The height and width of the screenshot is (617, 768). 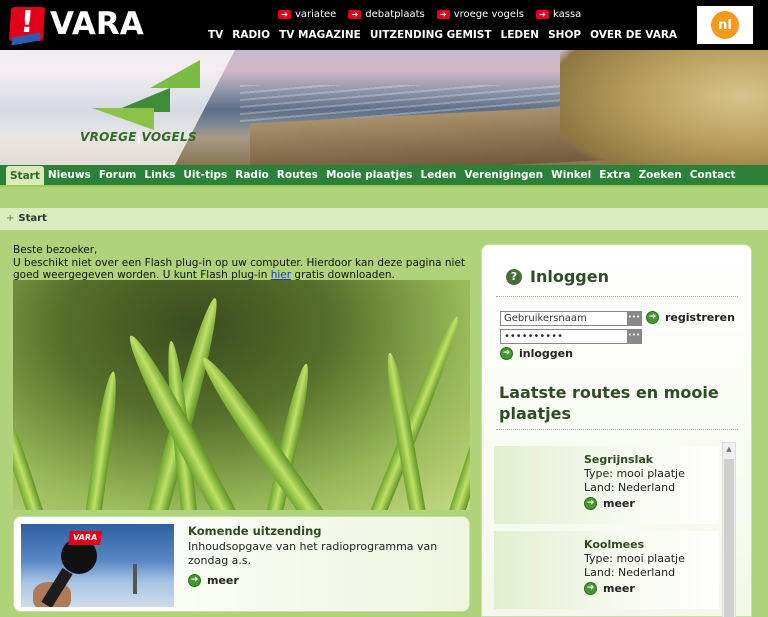 I want to click on item-name: Koolmees, so click(x=614, y=544).